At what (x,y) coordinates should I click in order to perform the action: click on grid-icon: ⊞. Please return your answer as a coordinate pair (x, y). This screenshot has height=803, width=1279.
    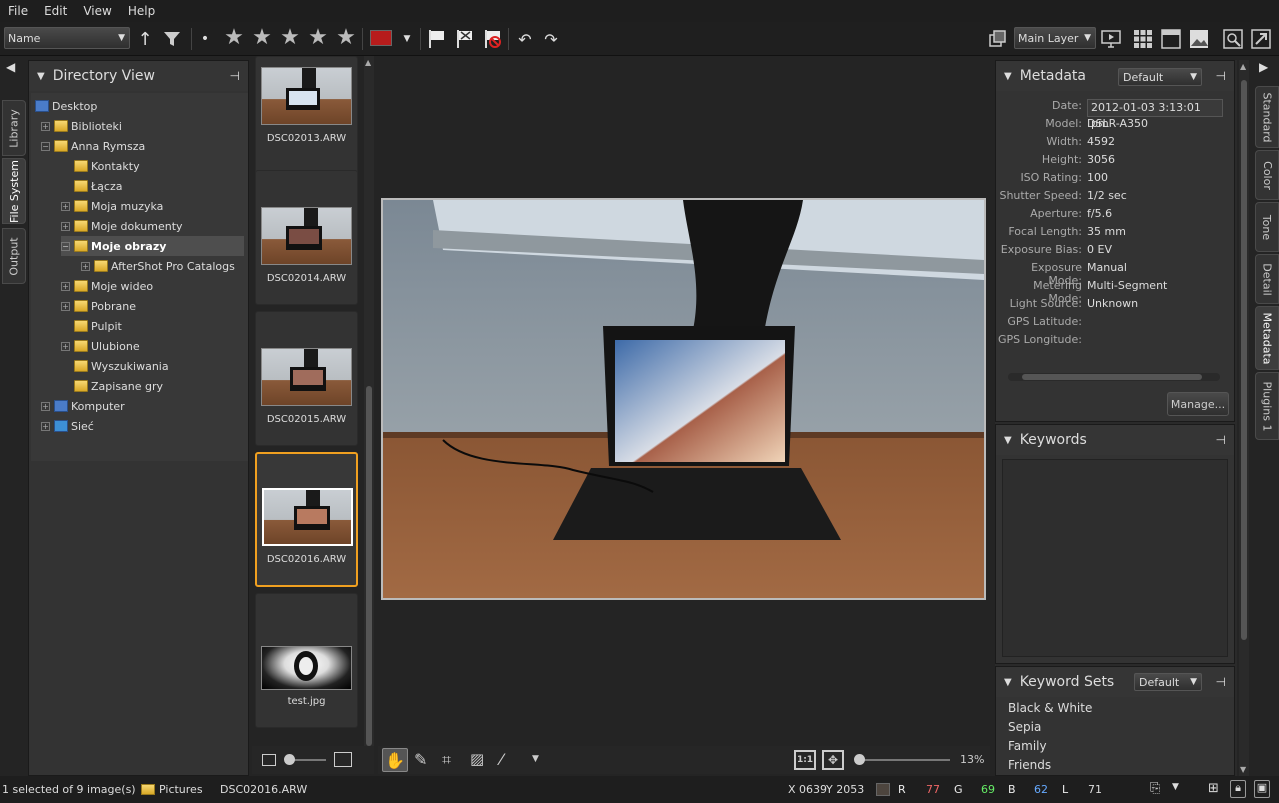
    Looking at the image, I should click on (1213, 788).